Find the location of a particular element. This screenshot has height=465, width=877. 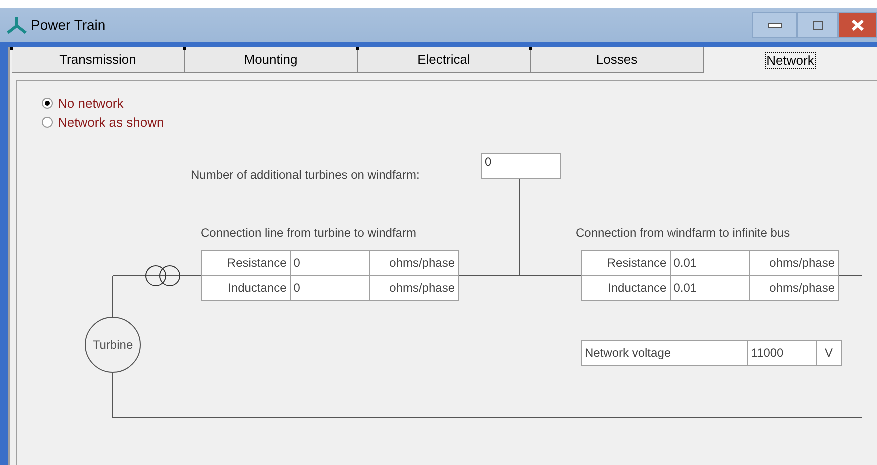

tab: Transmission is located at coordinates (98, 60).